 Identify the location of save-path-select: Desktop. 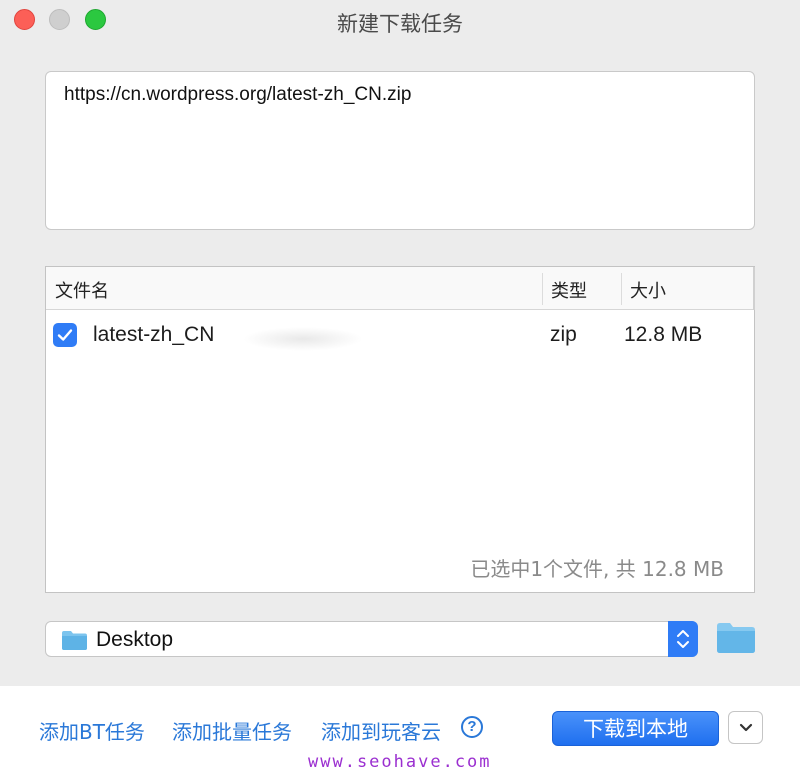
(371, 639).